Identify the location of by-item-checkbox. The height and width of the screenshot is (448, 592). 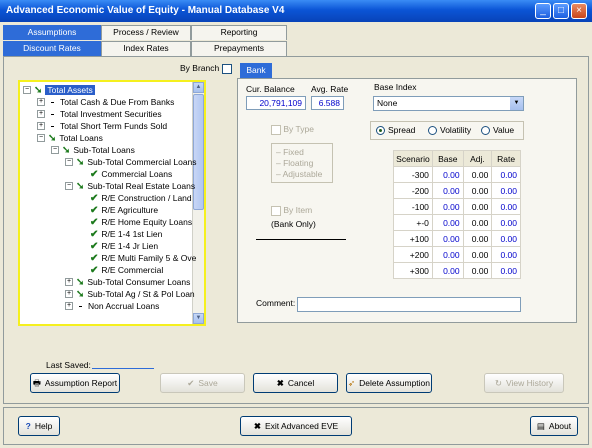
(276, 210).